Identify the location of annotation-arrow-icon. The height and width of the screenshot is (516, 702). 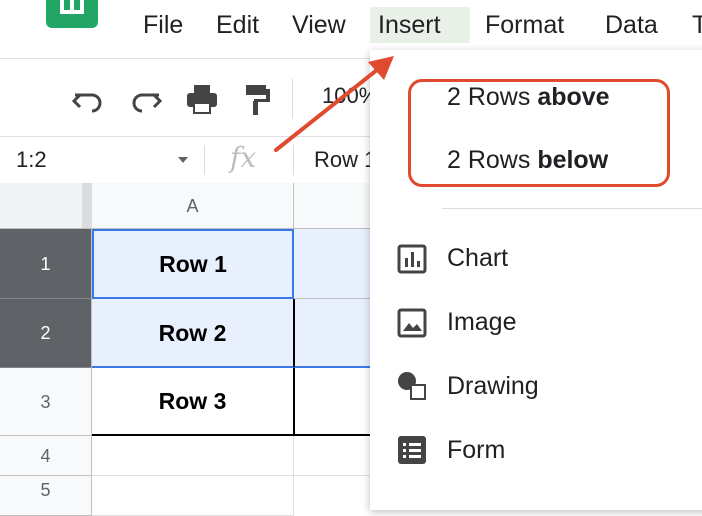
(334, 104).